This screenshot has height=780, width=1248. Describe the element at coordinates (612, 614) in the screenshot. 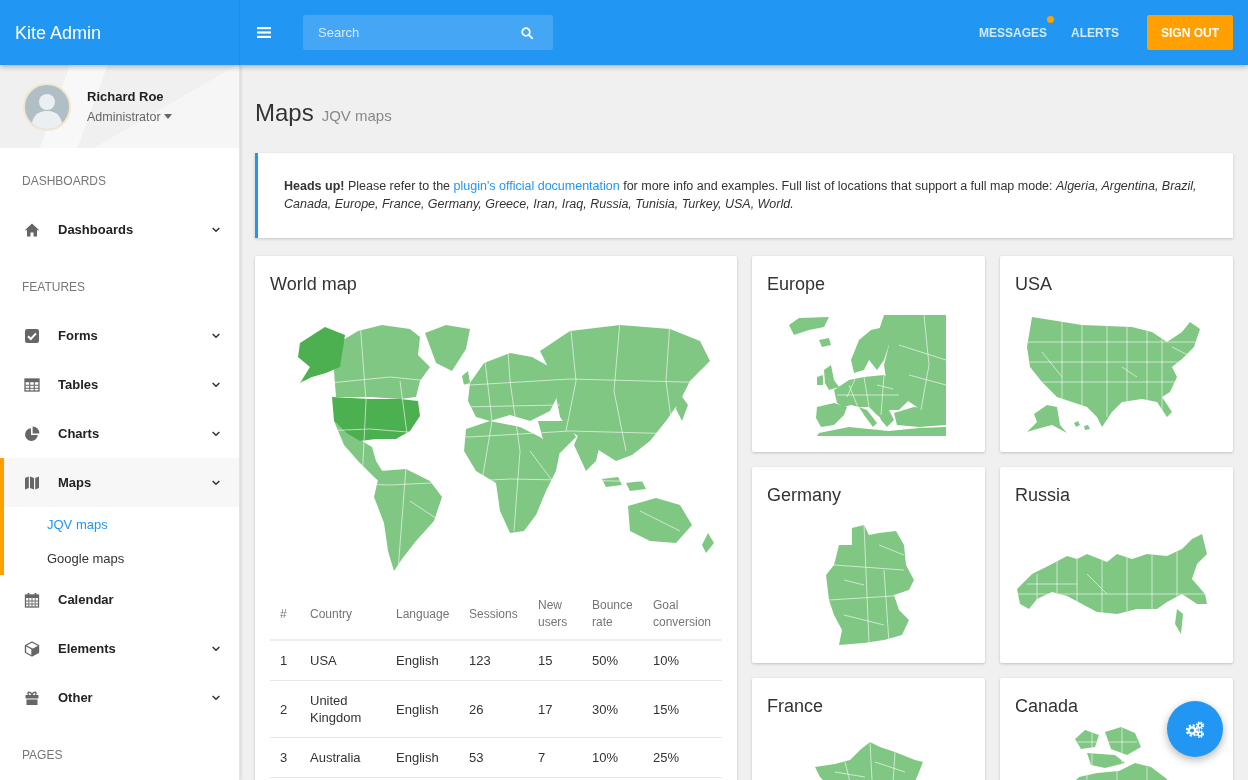

I see `table-header-cell: Bounce rate` at that location.